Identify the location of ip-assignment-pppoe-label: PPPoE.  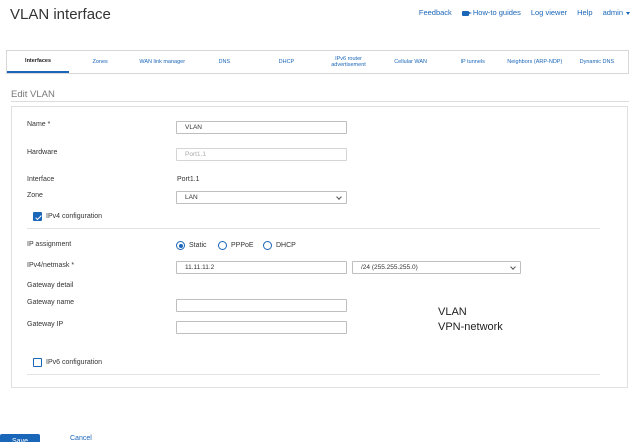
(242, 245).